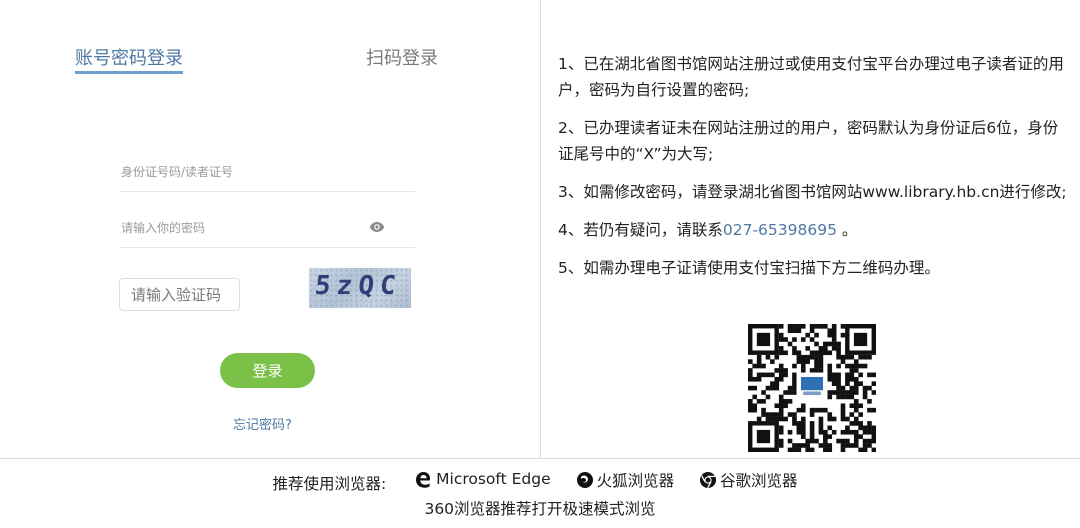 The width and height of the screenshot is (1080, 528). I want to click on id-input, so click(267, 171).